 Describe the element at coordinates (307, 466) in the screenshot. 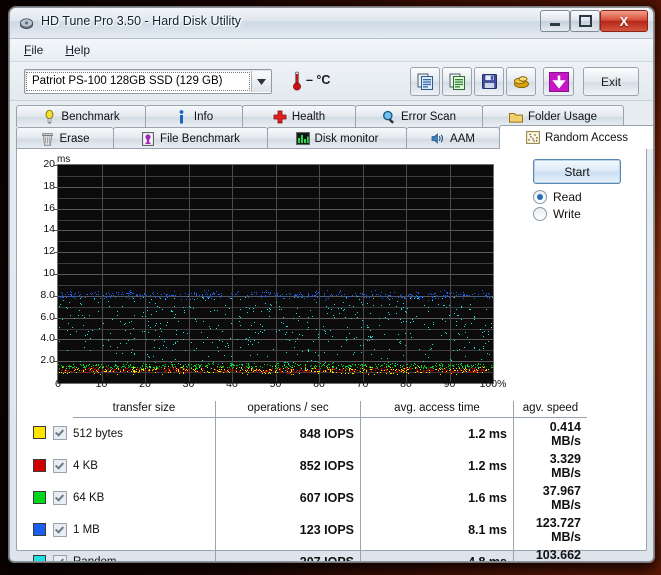

I see `table-row: 4 KB 852 IOPS 1.2 ms 3.329 MB/s` at that location.